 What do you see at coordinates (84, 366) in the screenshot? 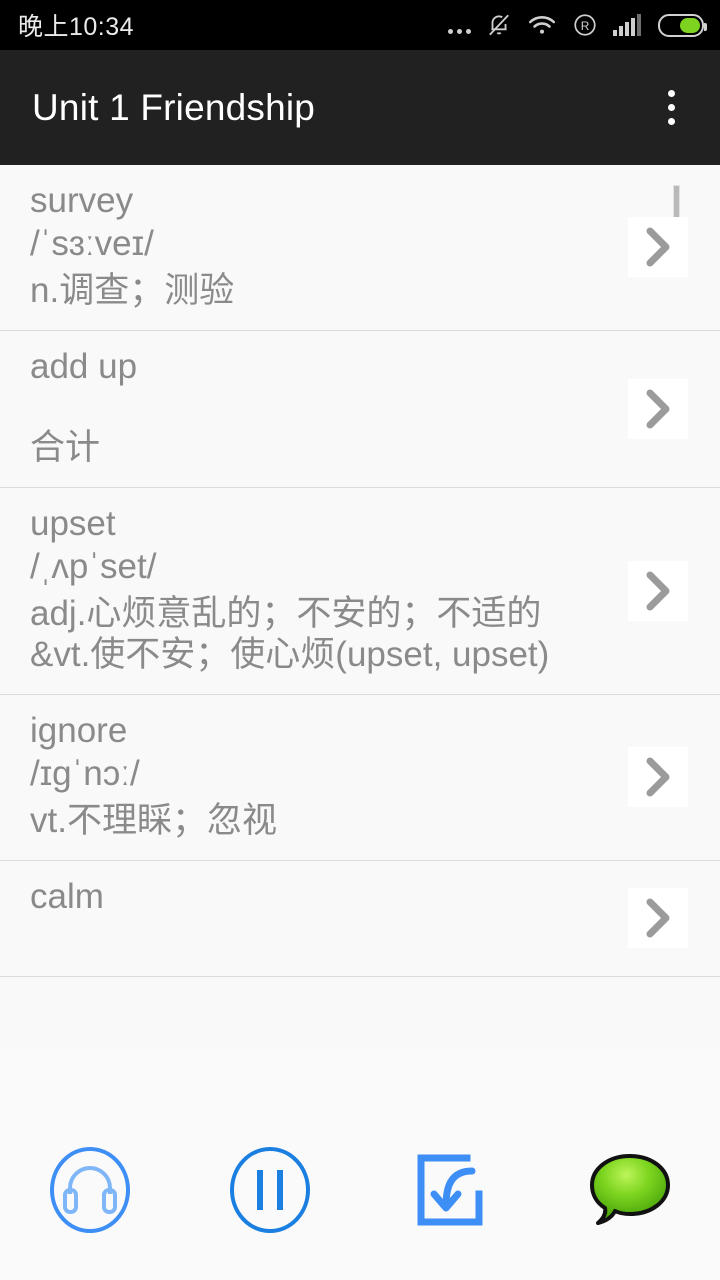
I see `word-text: add up` at bounding box center [84, 366].